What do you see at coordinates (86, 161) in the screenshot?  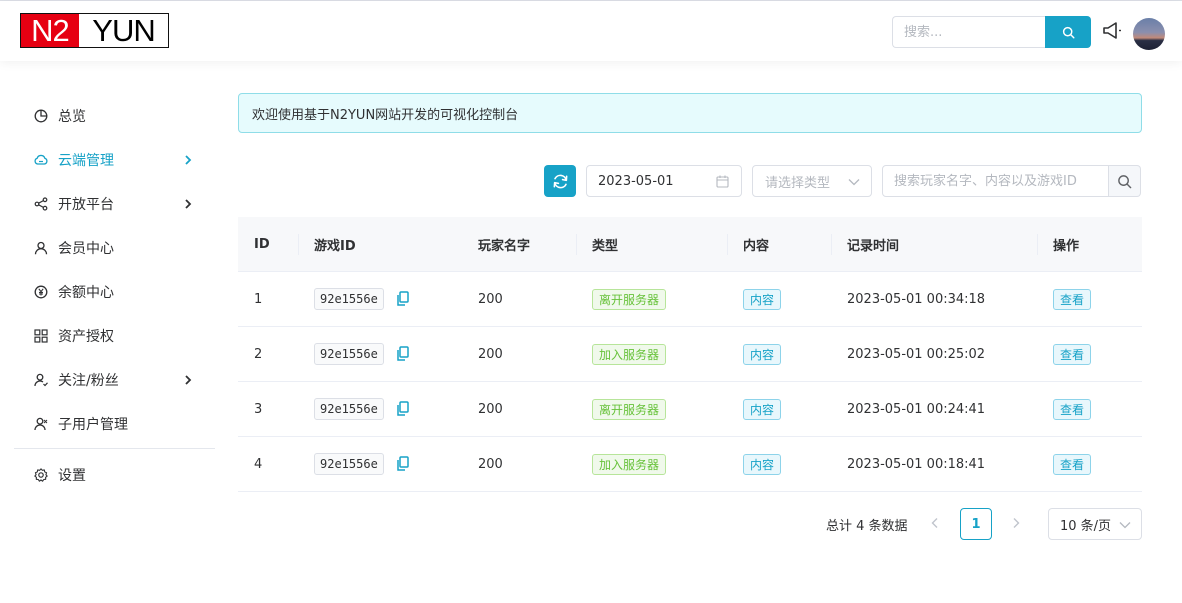 I see `sidebar-item-label: 云端管理` at bounding box center [86, 161].